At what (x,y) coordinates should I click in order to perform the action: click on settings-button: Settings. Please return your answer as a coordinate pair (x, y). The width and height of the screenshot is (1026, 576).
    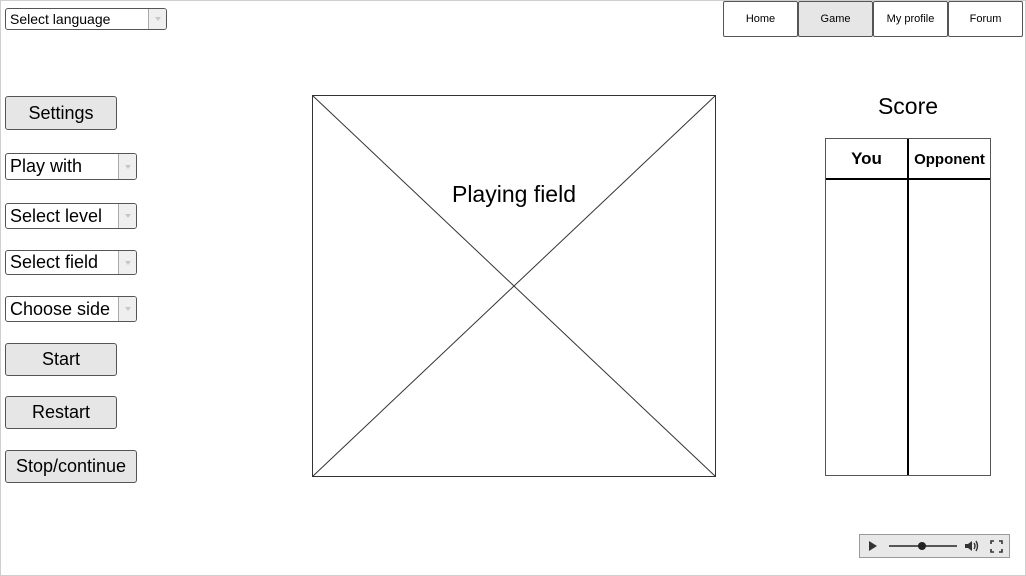
    Looking at the image, I should click on (61, 113).